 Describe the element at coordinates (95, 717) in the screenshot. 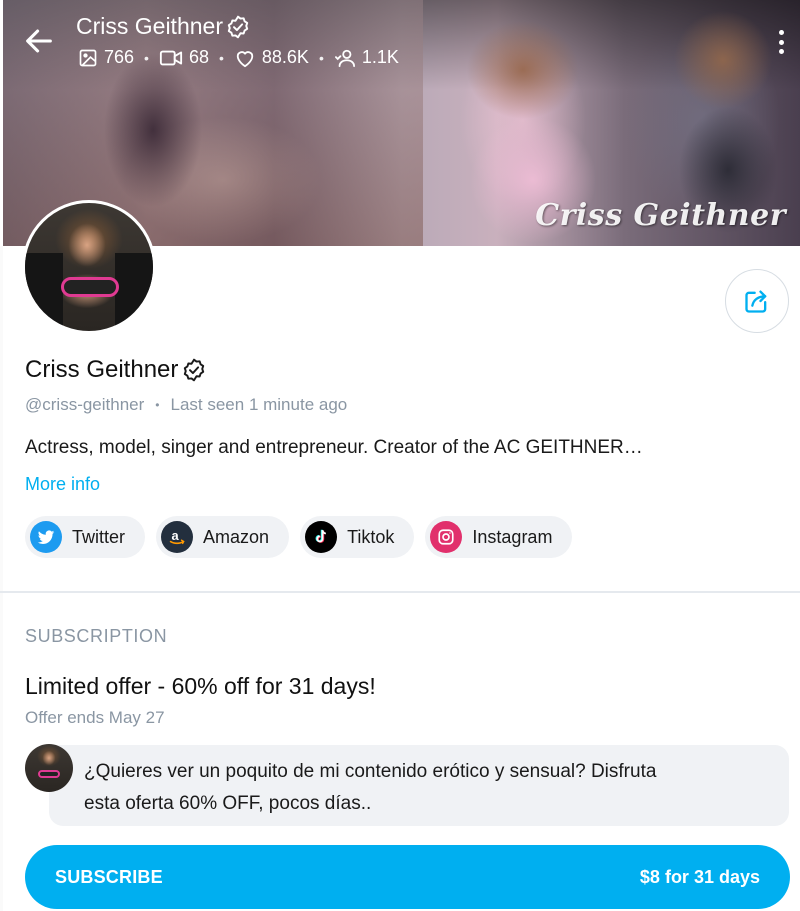

I see `offer-ends: Offer ends May 27` at that location.